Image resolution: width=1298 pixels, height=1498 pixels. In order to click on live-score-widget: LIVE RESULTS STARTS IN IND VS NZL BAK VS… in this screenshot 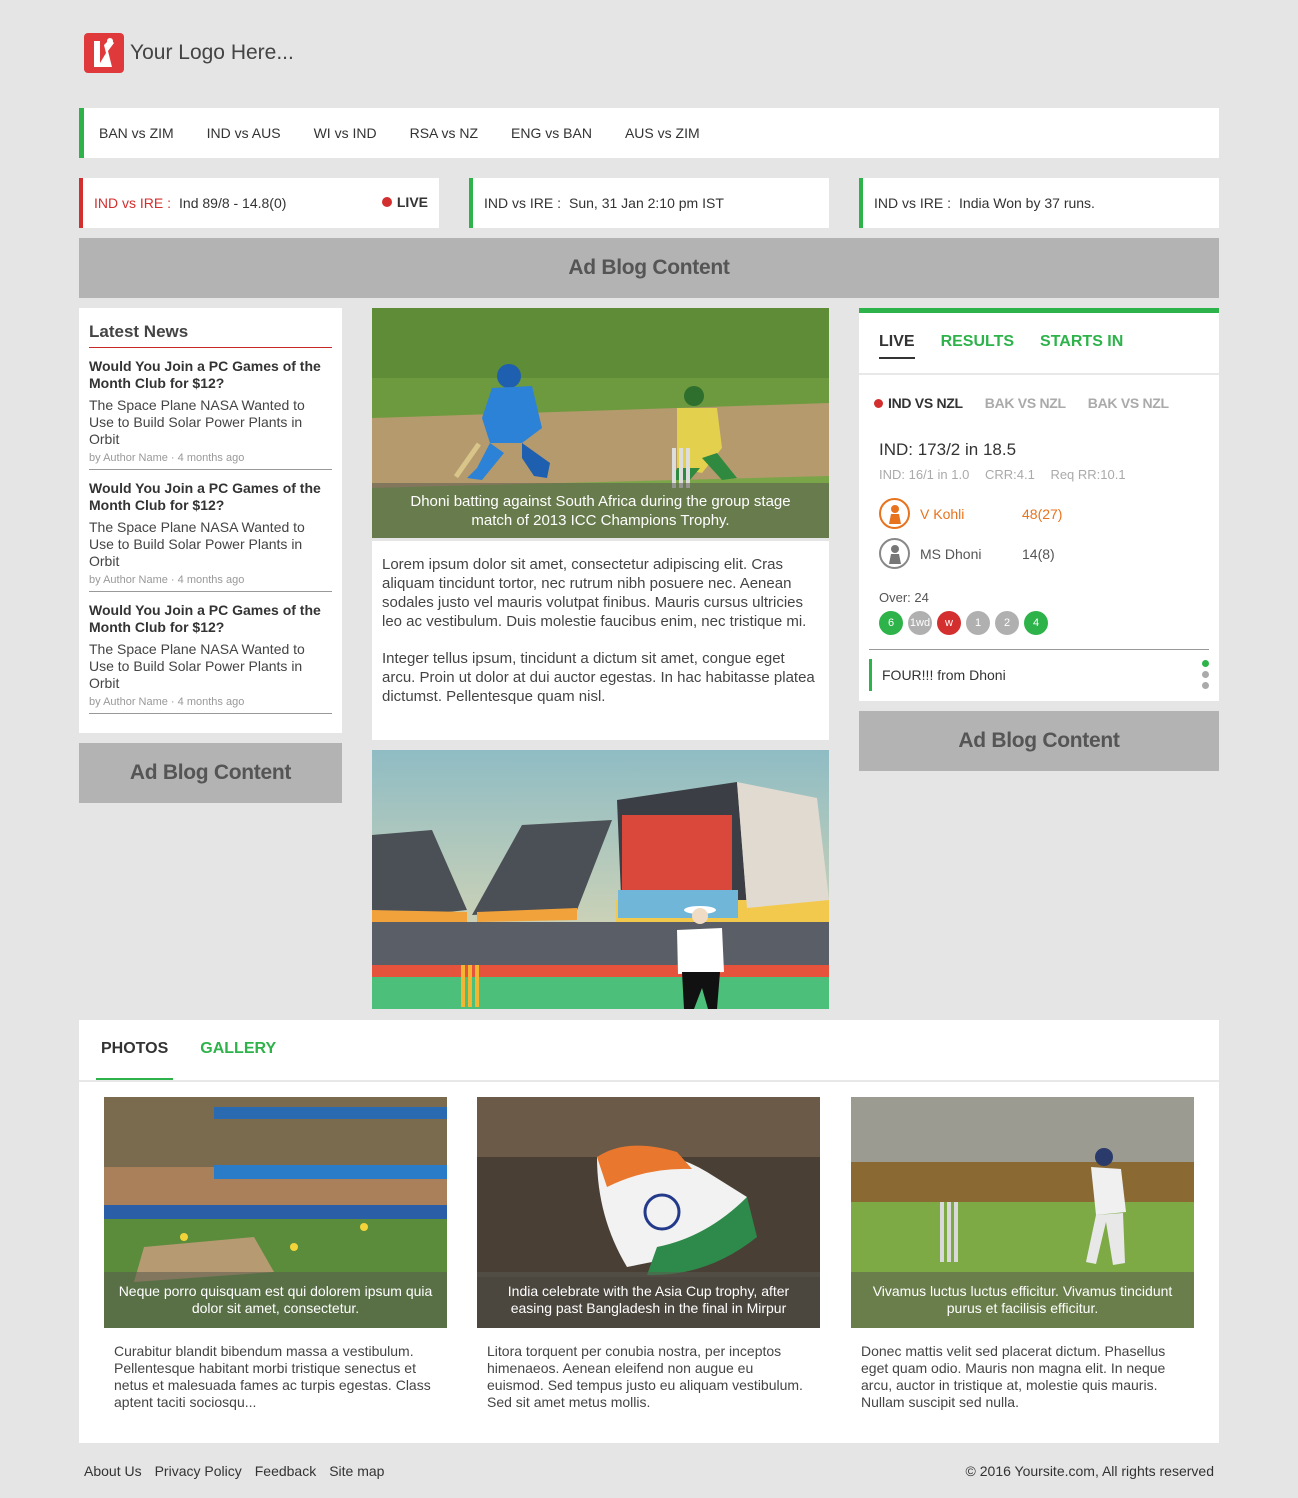, I will do `click(1039, 504)`.